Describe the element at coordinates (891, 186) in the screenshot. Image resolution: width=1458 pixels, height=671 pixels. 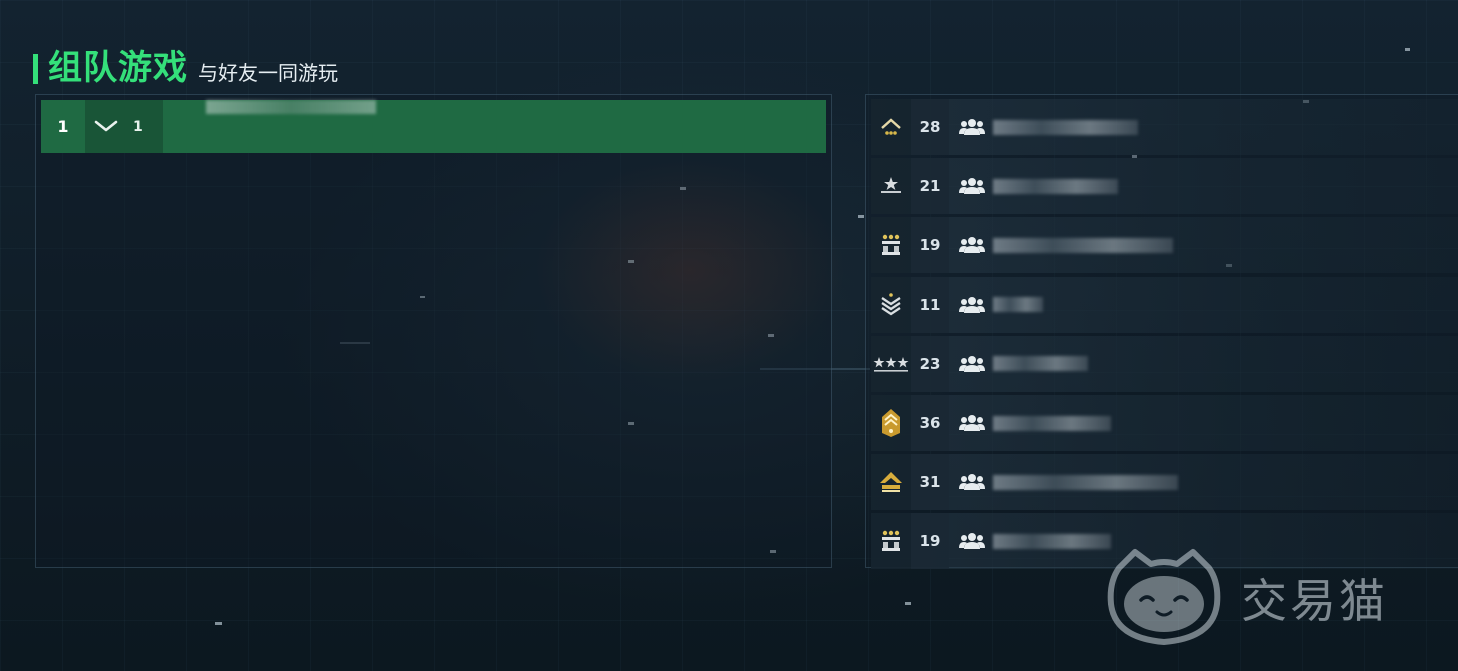
I see `rank-star-bar-icon` at that location.